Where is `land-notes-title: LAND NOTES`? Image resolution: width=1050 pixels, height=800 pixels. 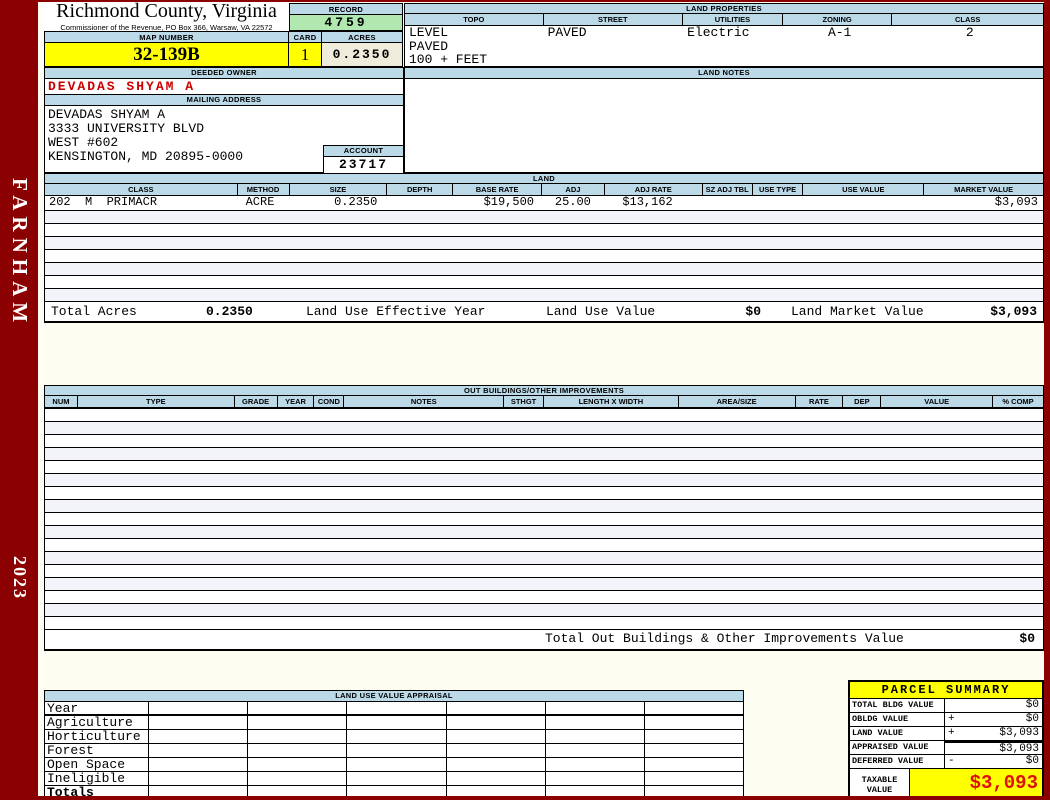 land-notes-title: LAND NOTES is located at coordinates (724, 73).